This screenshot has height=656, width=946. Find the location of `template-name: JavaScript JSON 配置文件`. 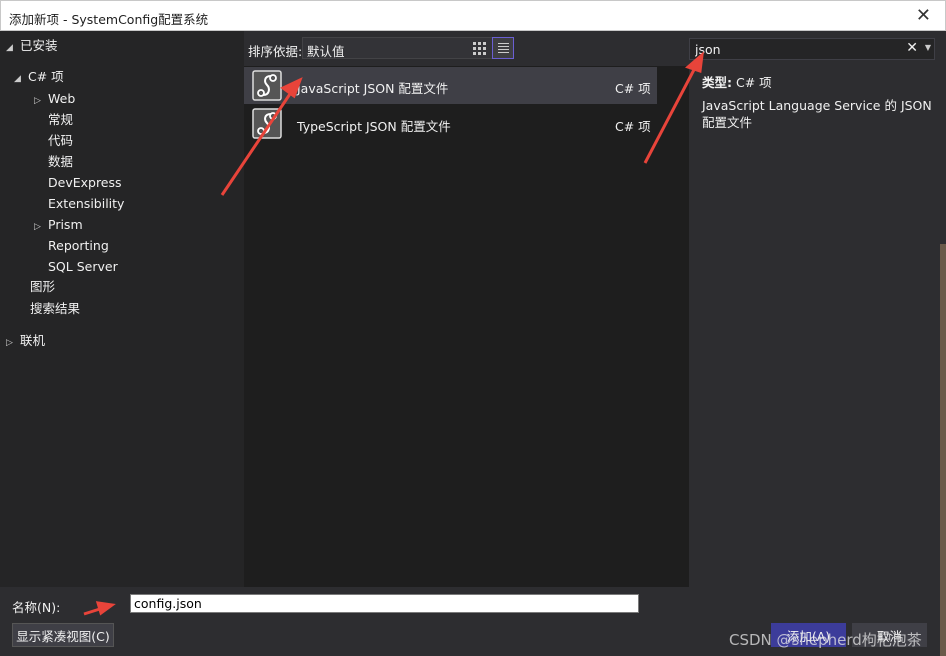

template-name: JavaScript JSON 配置文件 is located at coordinates (373, 88).